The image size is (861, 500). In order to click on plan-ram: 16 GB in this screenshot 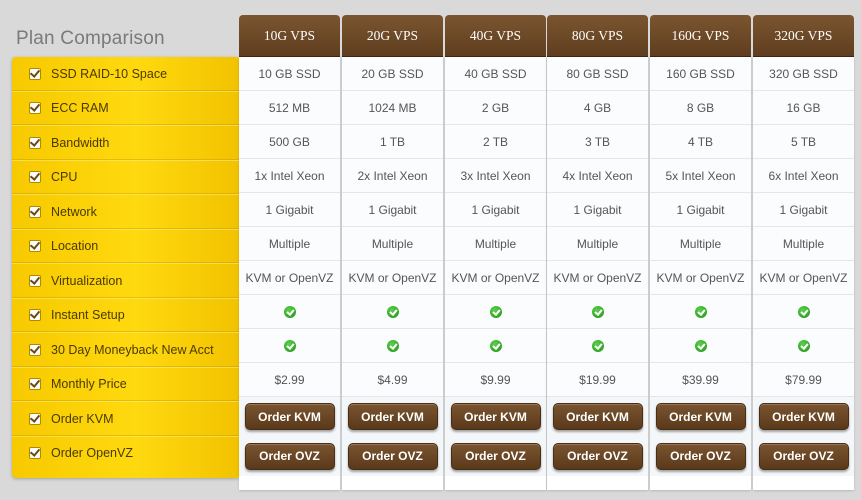, I will do `click(803, 108)`.